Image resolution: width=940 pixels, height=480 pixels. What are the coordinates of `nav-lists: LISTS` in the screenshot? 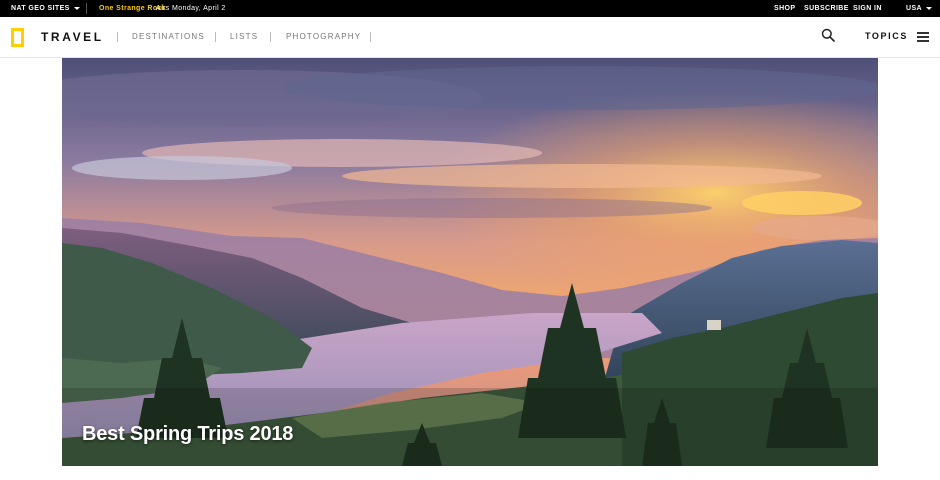 It's located at (244, 36).